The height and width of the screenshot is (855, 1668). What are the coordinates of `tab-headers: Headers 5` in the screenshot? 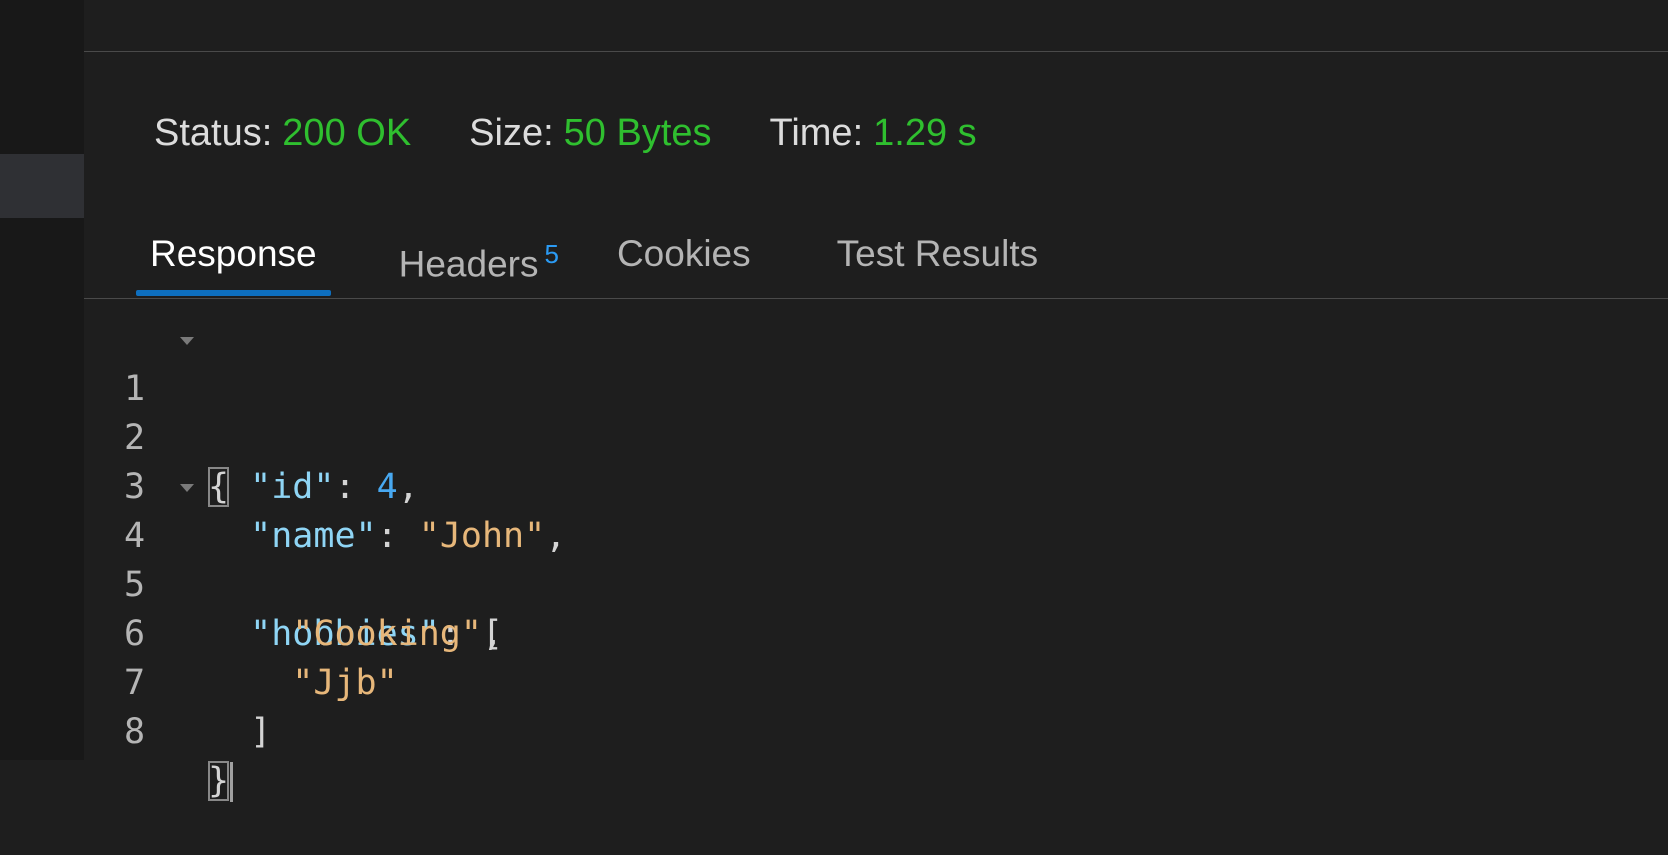 It's located at (479, 261).